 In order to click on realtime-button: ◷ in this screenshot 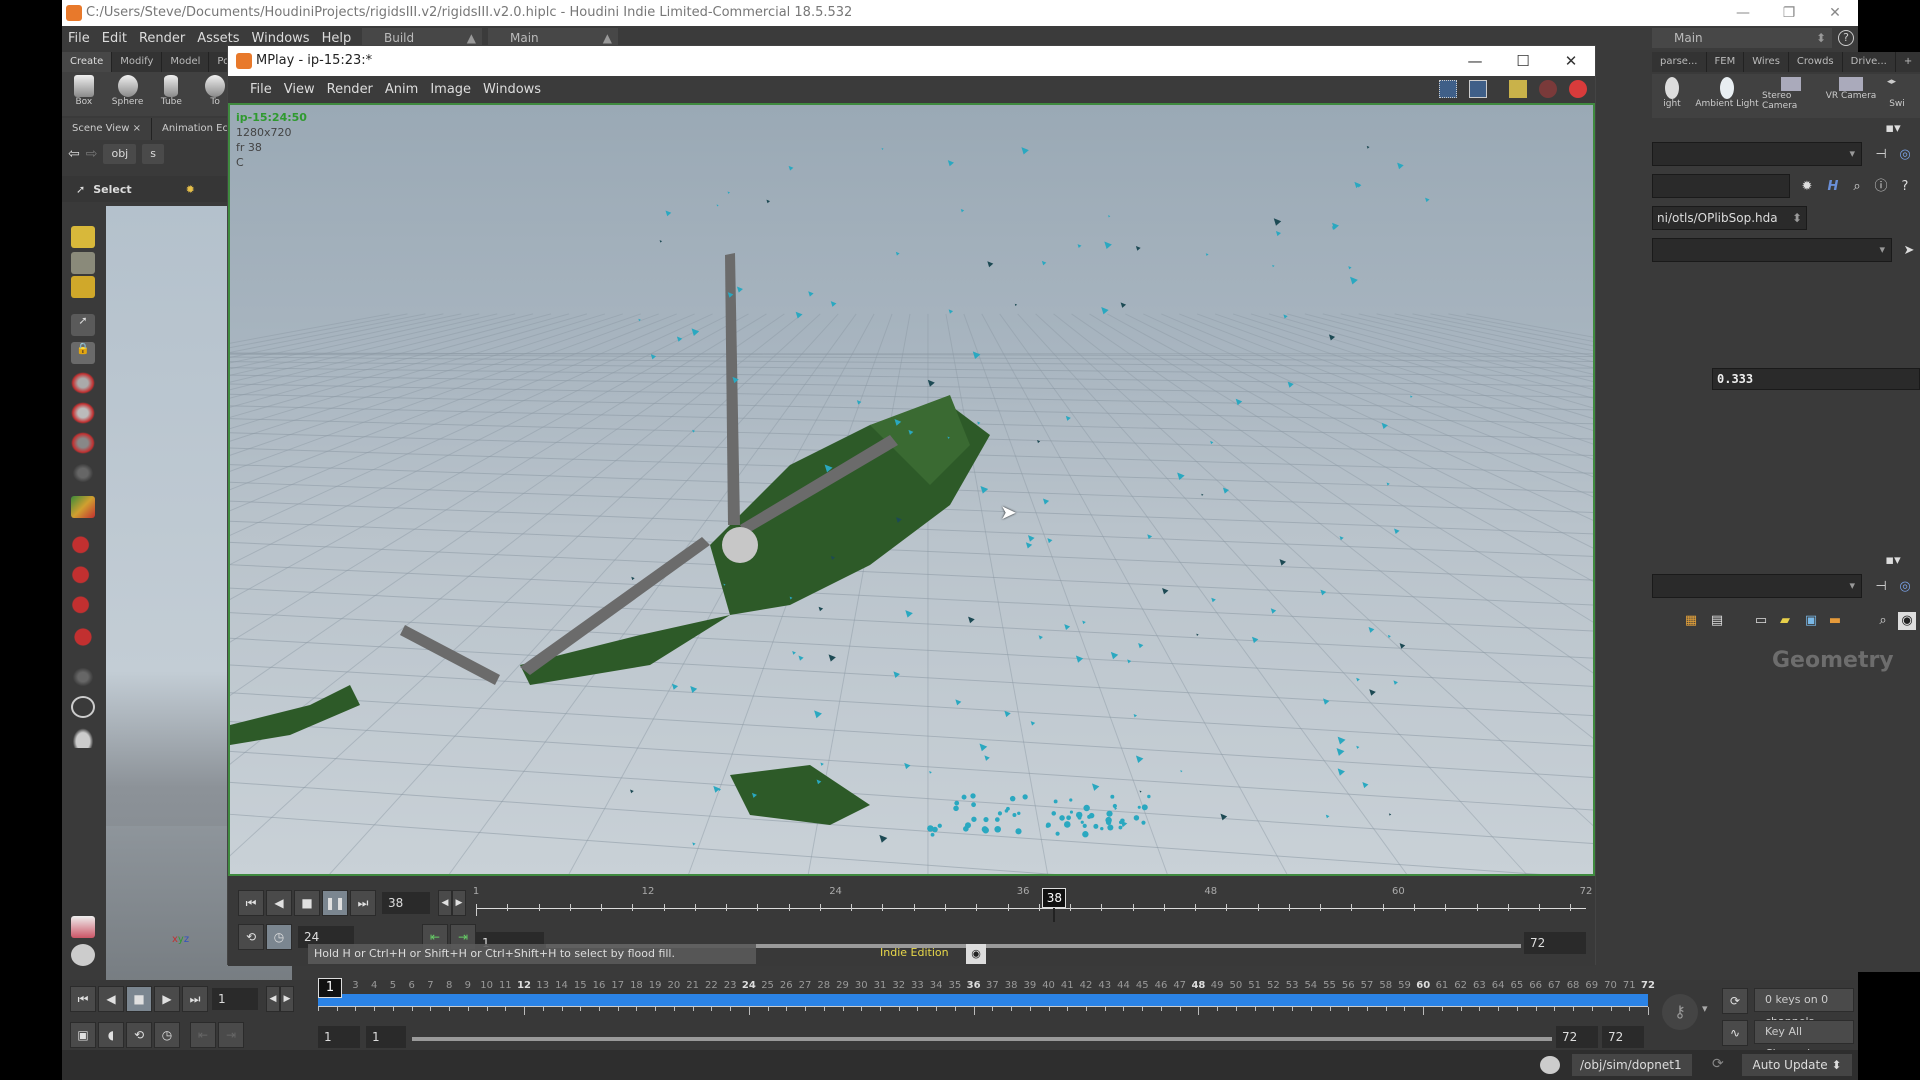, I will do `click(167, 1035)`.